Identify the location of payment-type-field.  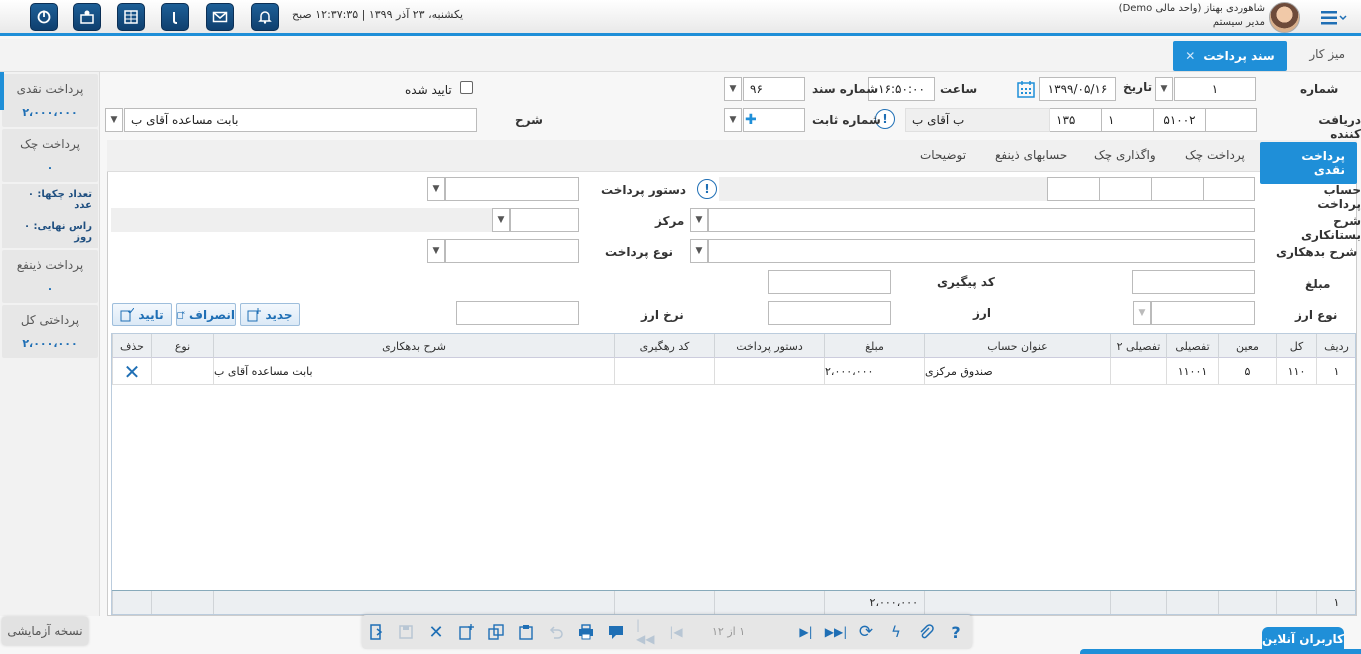
(512, 251).